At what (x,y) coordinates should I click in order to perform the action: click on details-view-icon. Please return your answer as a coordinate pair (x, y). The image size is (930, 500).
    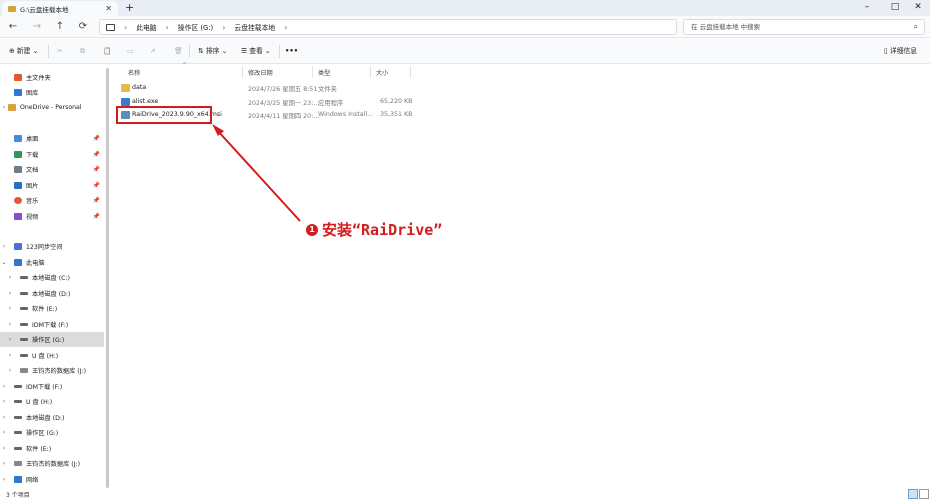
    Looking at the image, I should click on (913, 494).